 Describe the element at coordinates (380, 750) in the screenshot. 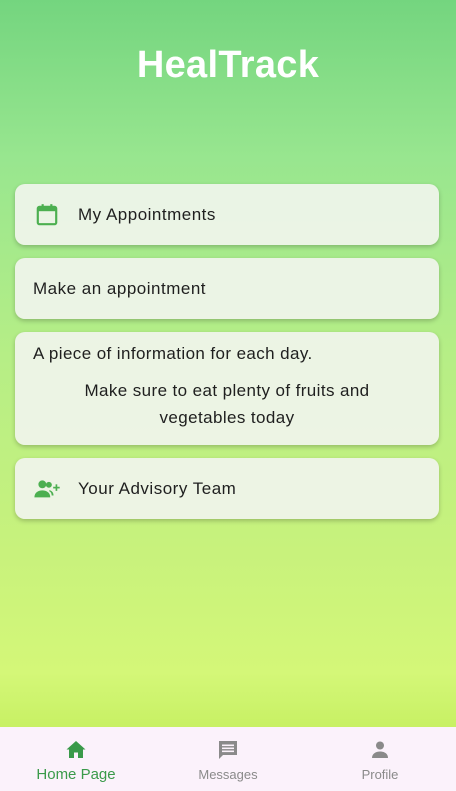

I see `profile-icon` at that location.